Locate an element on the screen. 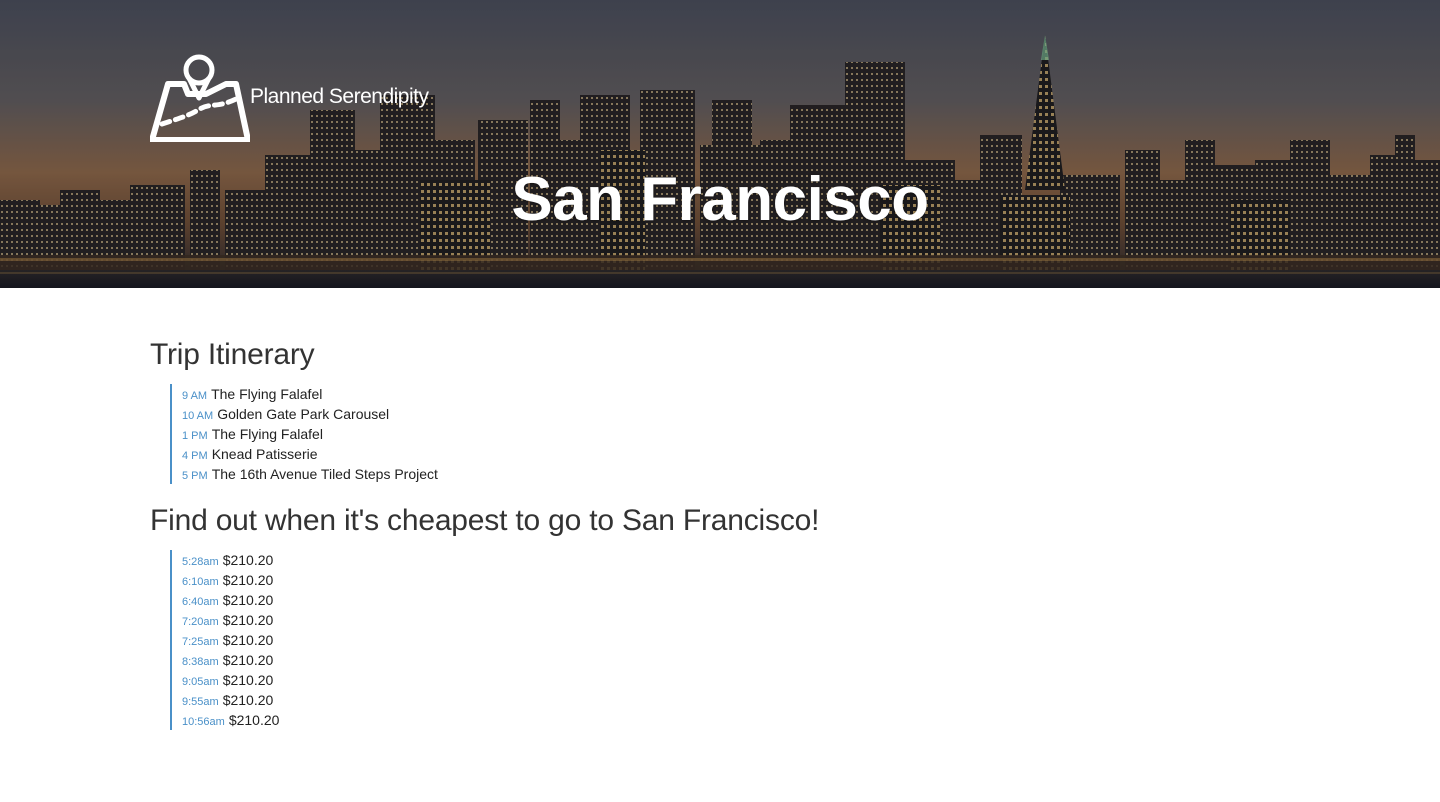  itinerary-item: 5 PM The 16th Avenue Tiled Steps Project is located at coordinates (736, 474).